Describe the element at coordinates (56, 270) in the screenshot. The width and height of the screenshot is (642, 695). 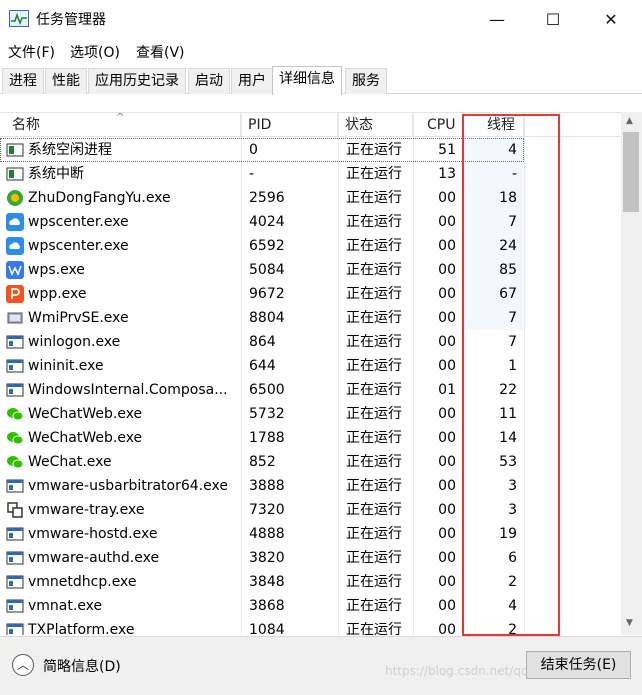
I see `process-name: wps.exe` at that location.